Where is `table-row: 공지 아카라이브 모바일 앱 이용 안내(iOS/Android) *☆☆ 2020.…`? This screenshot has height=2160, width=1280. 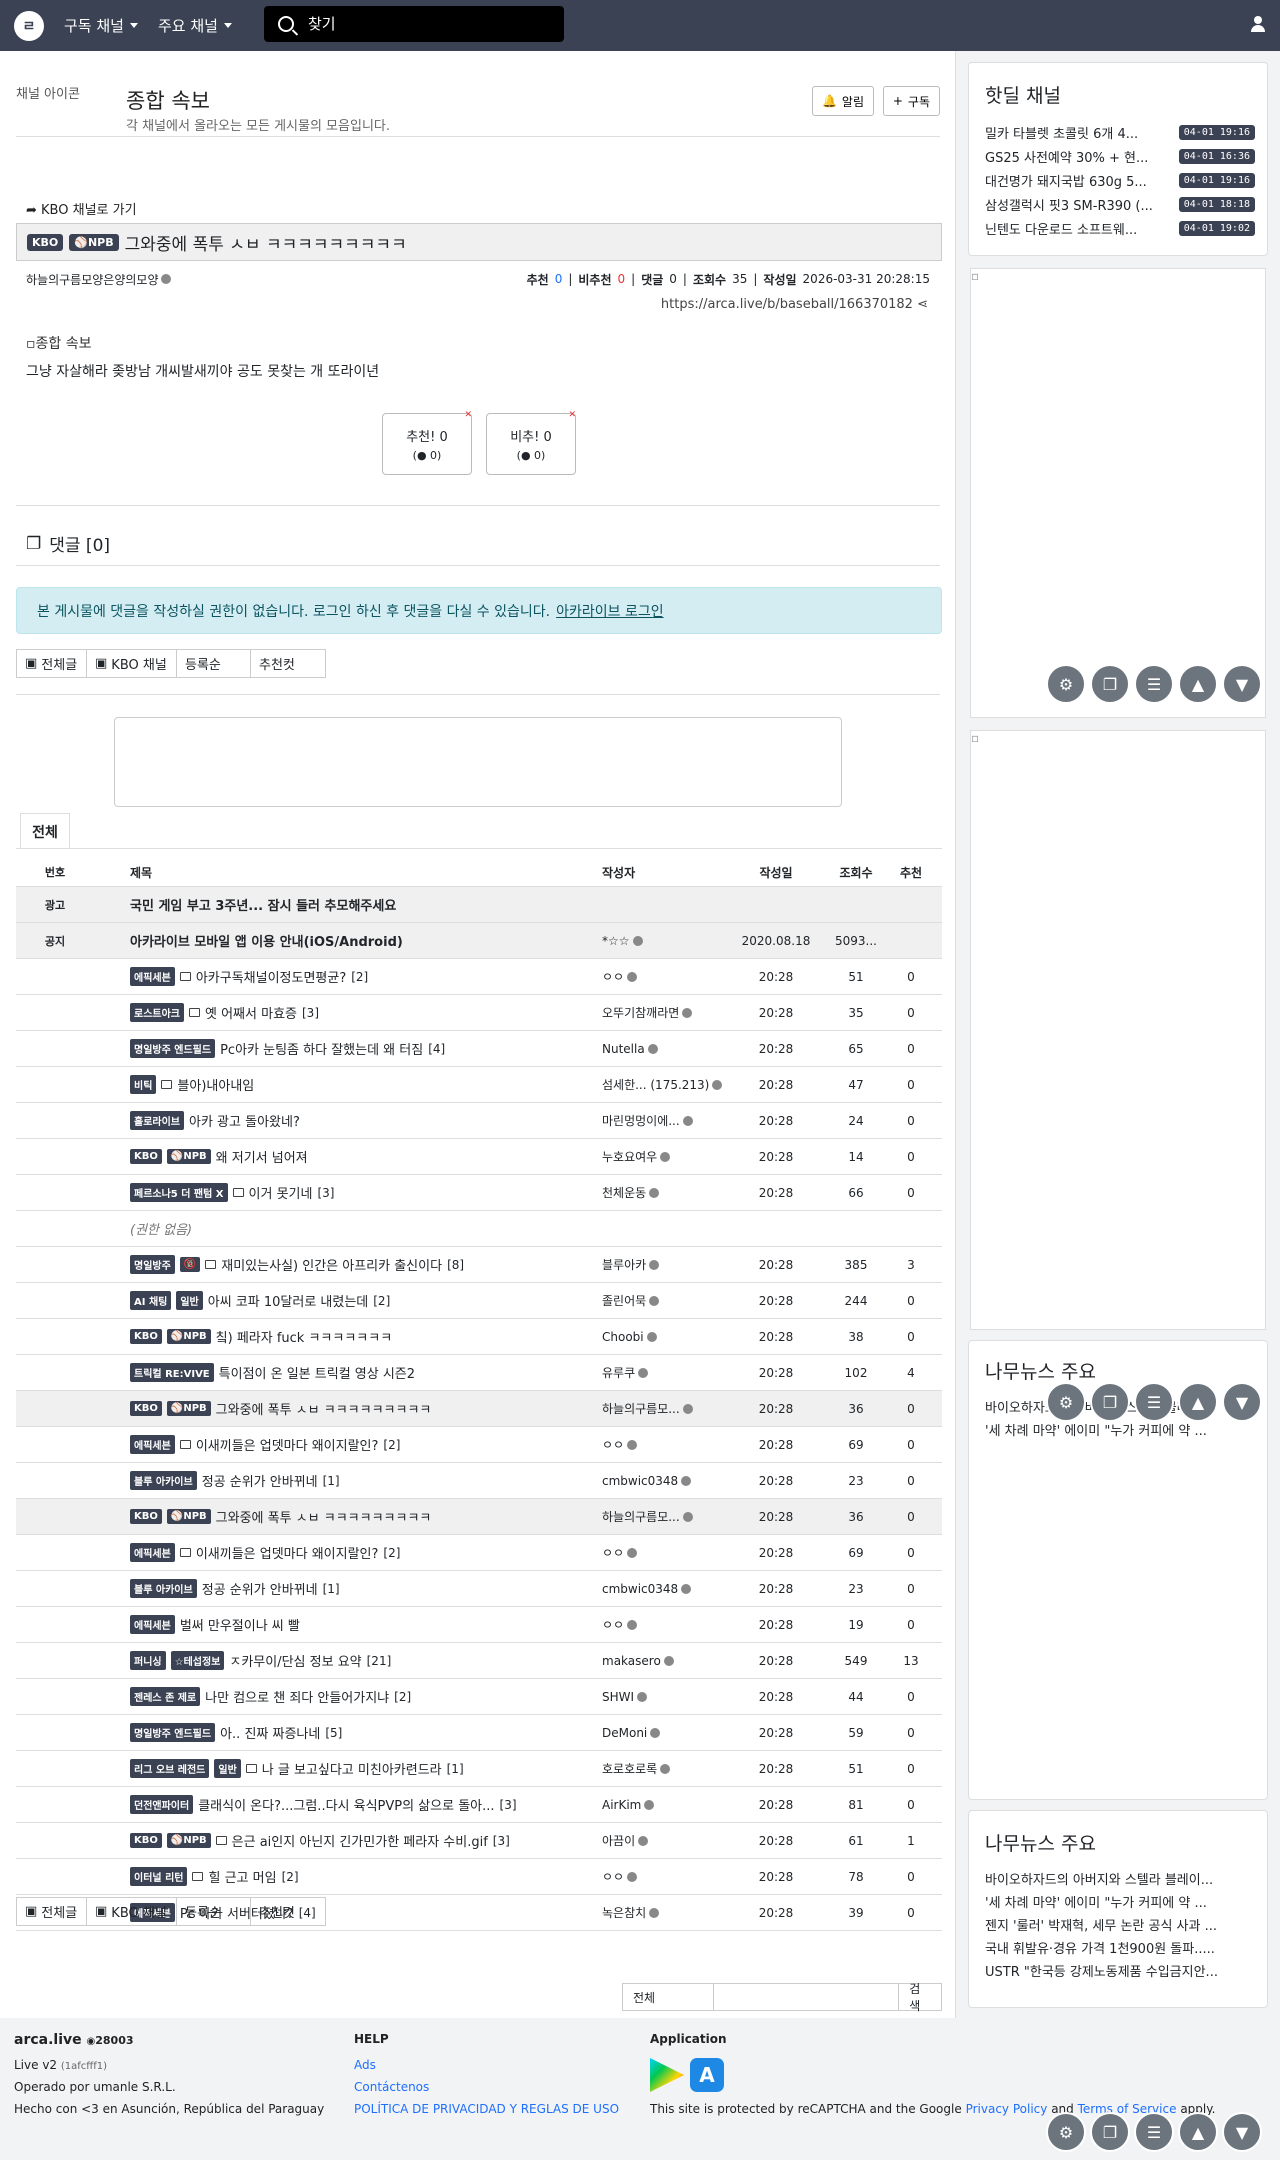 table-row: 공지 아카라이브 모바일 앱 이용 안내(iOS/Android) *☆☆ 2020.… is located at coordinates (479, 941).